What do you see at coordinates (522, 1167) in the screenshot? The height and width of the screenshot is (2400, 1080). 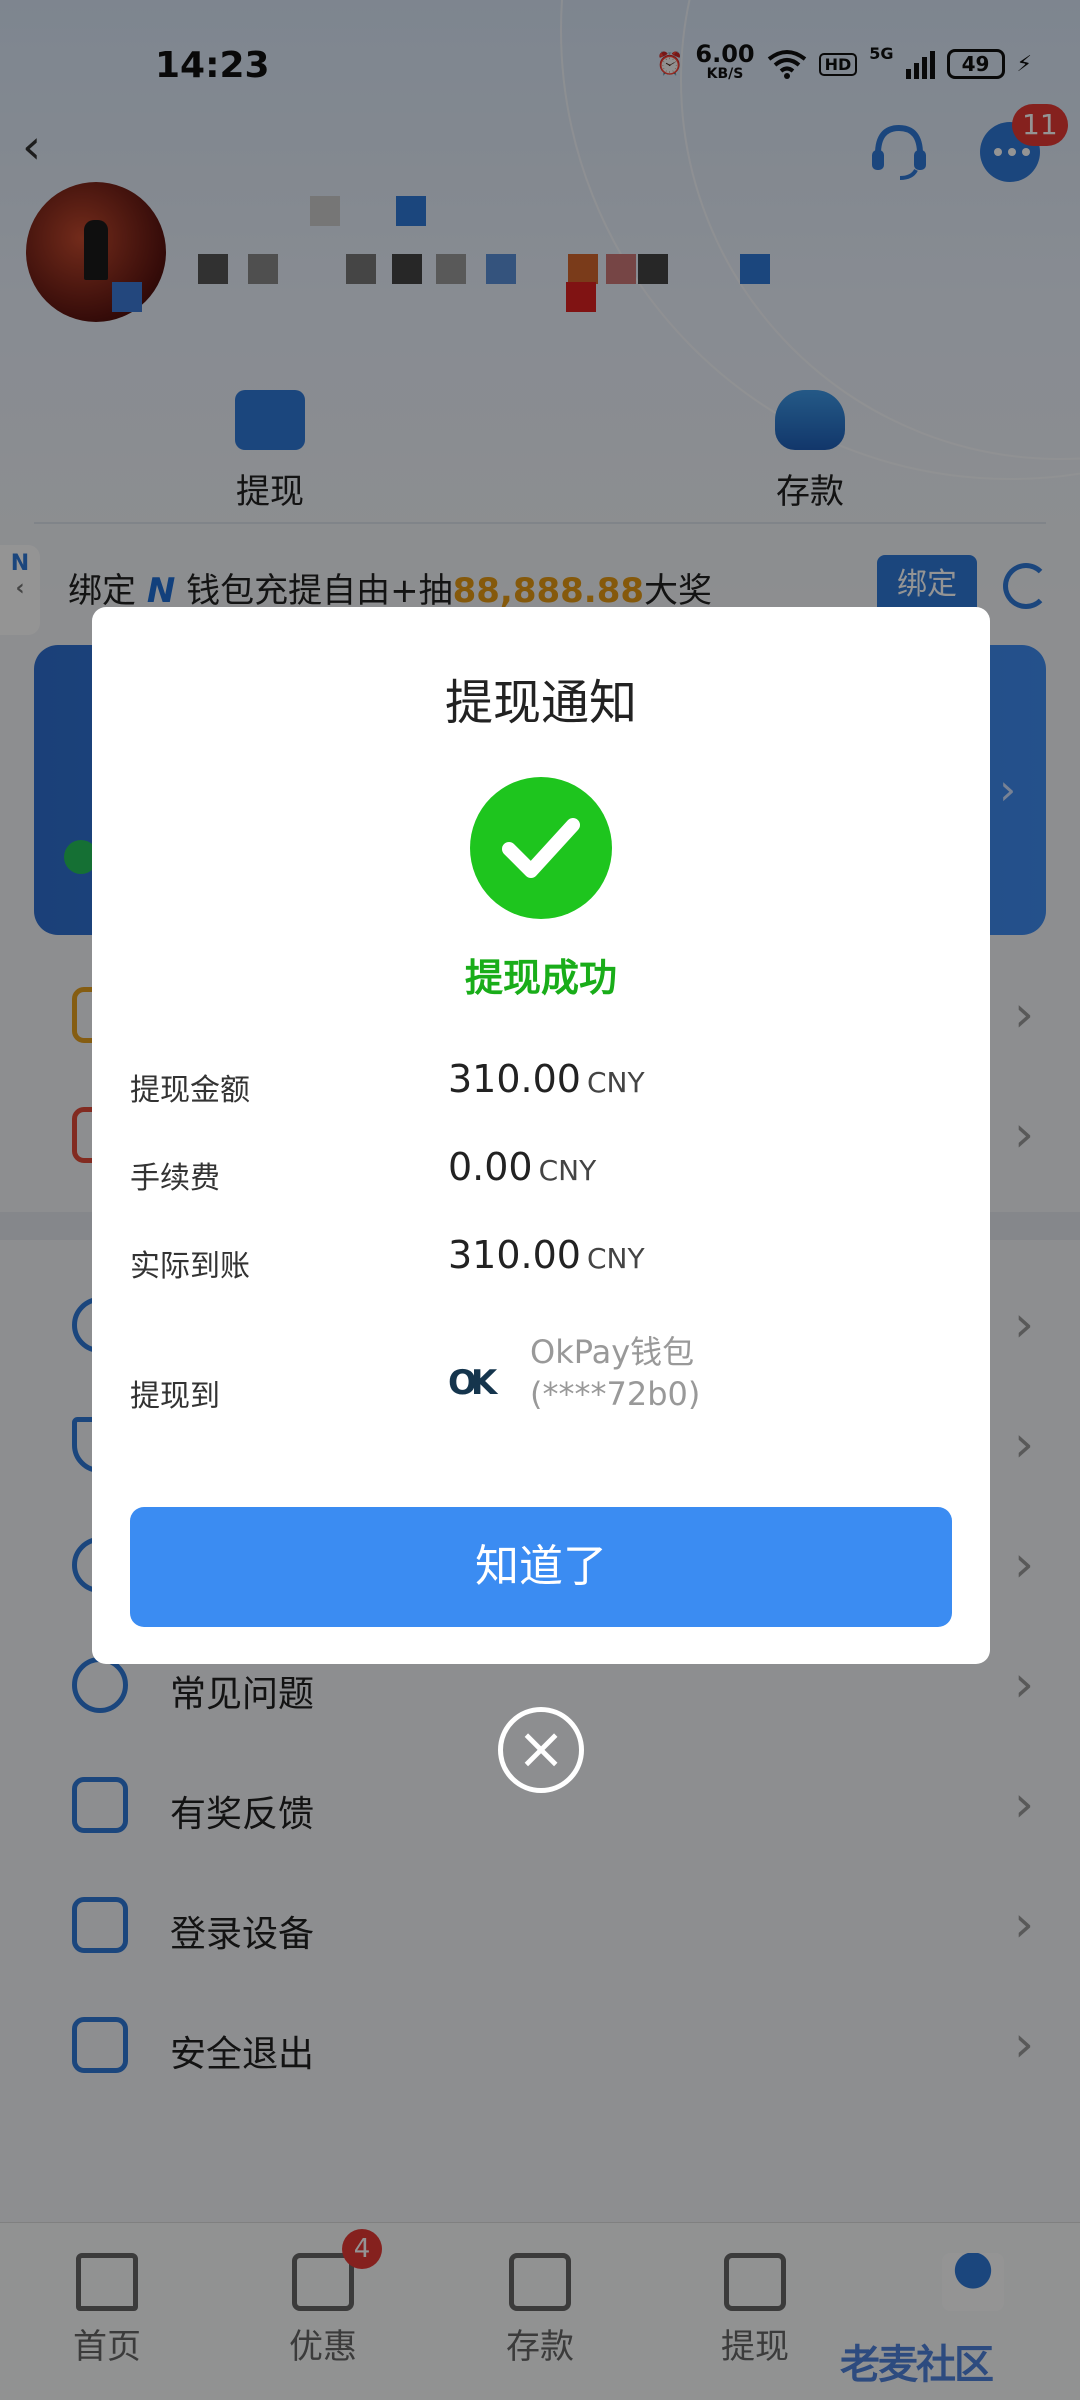 I see `row-value: 0.00 CNY` at bounding box center [522, 1167].